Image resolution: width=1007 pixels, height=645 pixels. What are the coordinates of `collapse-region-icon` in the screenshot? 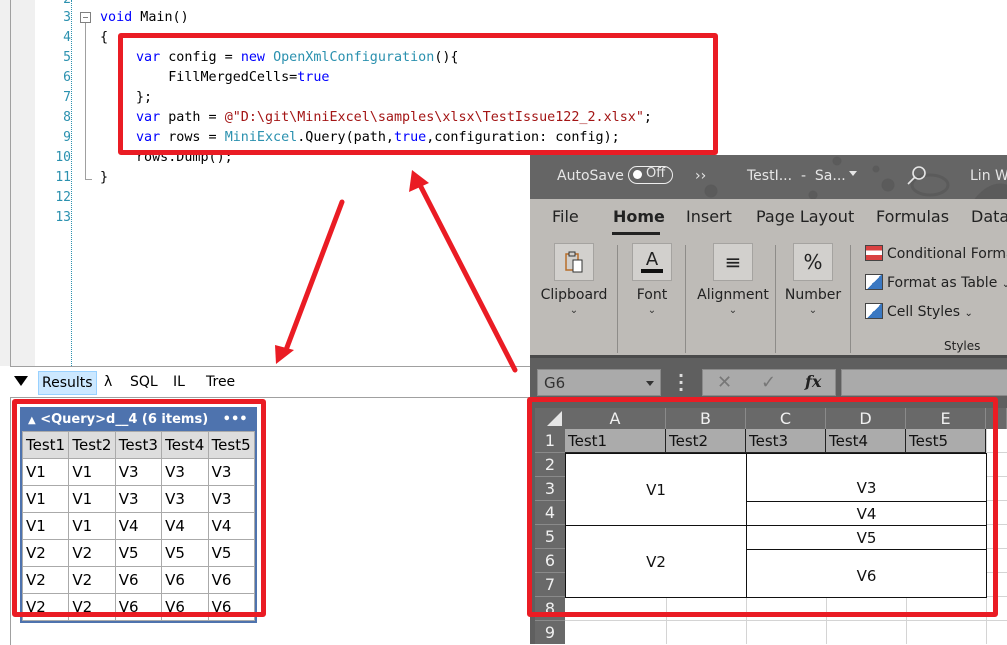 It's located at (85, 17).